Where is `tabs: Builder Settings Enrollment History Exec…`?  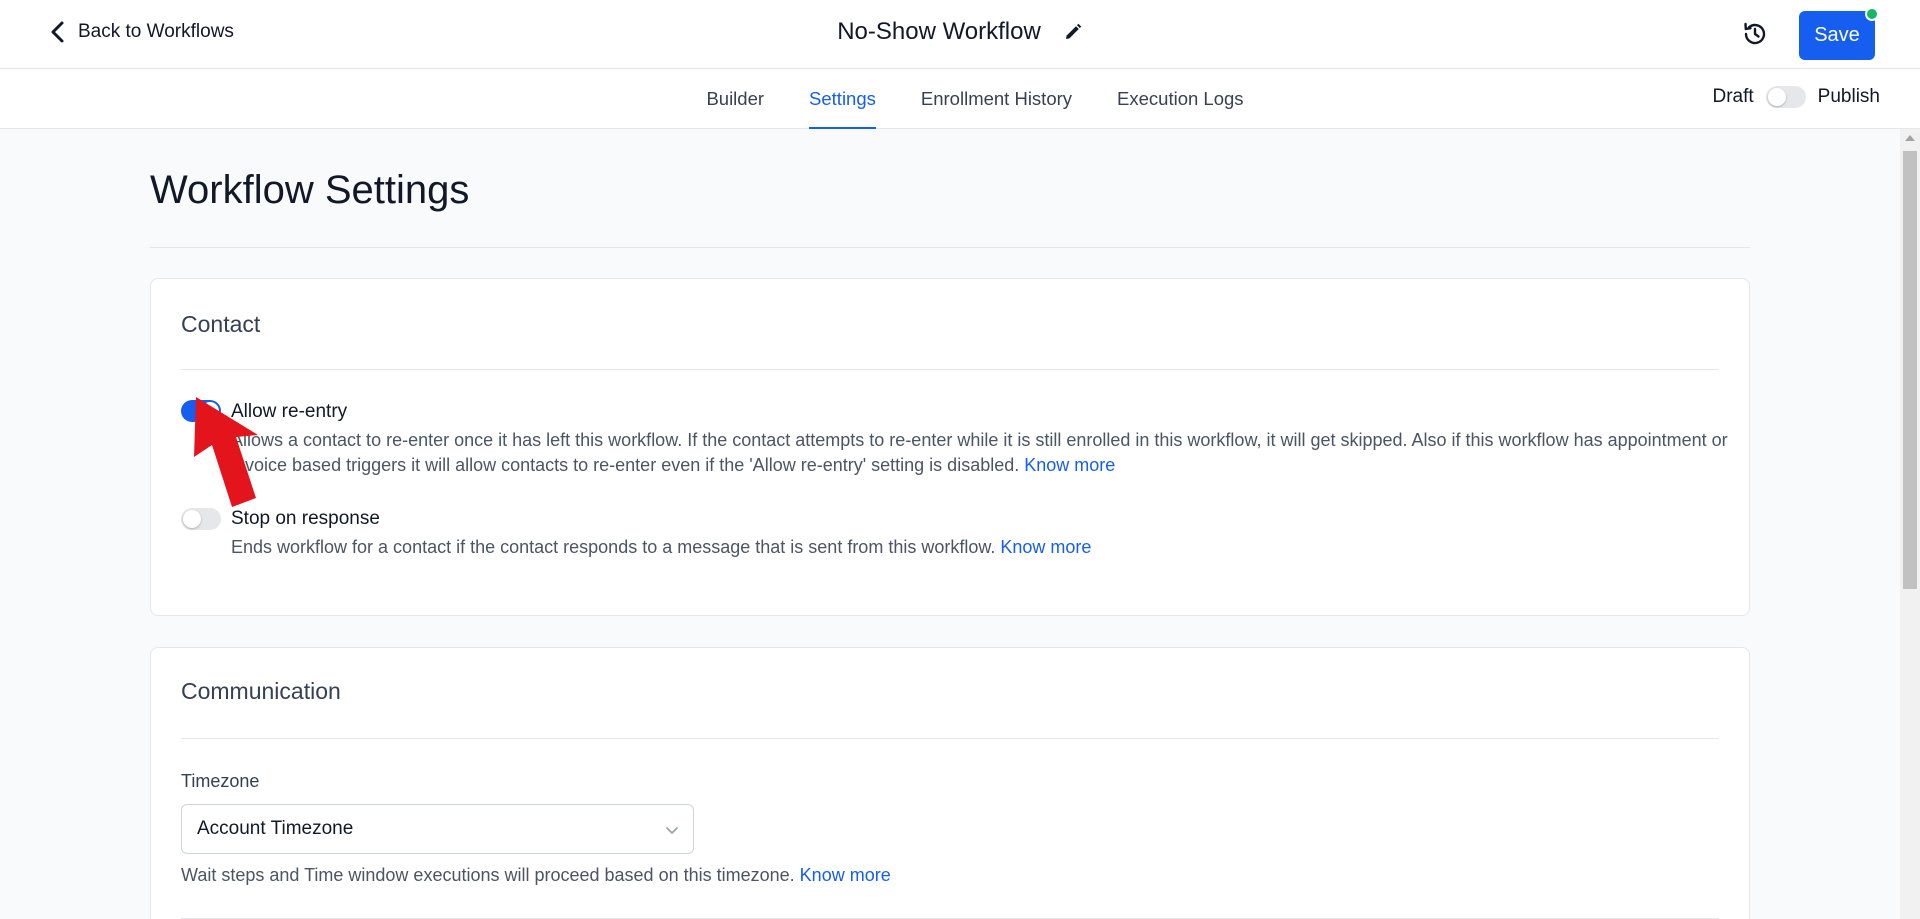
tabs: Builder Settings Enrollment History Exec… is located at coordinates (960, 99).